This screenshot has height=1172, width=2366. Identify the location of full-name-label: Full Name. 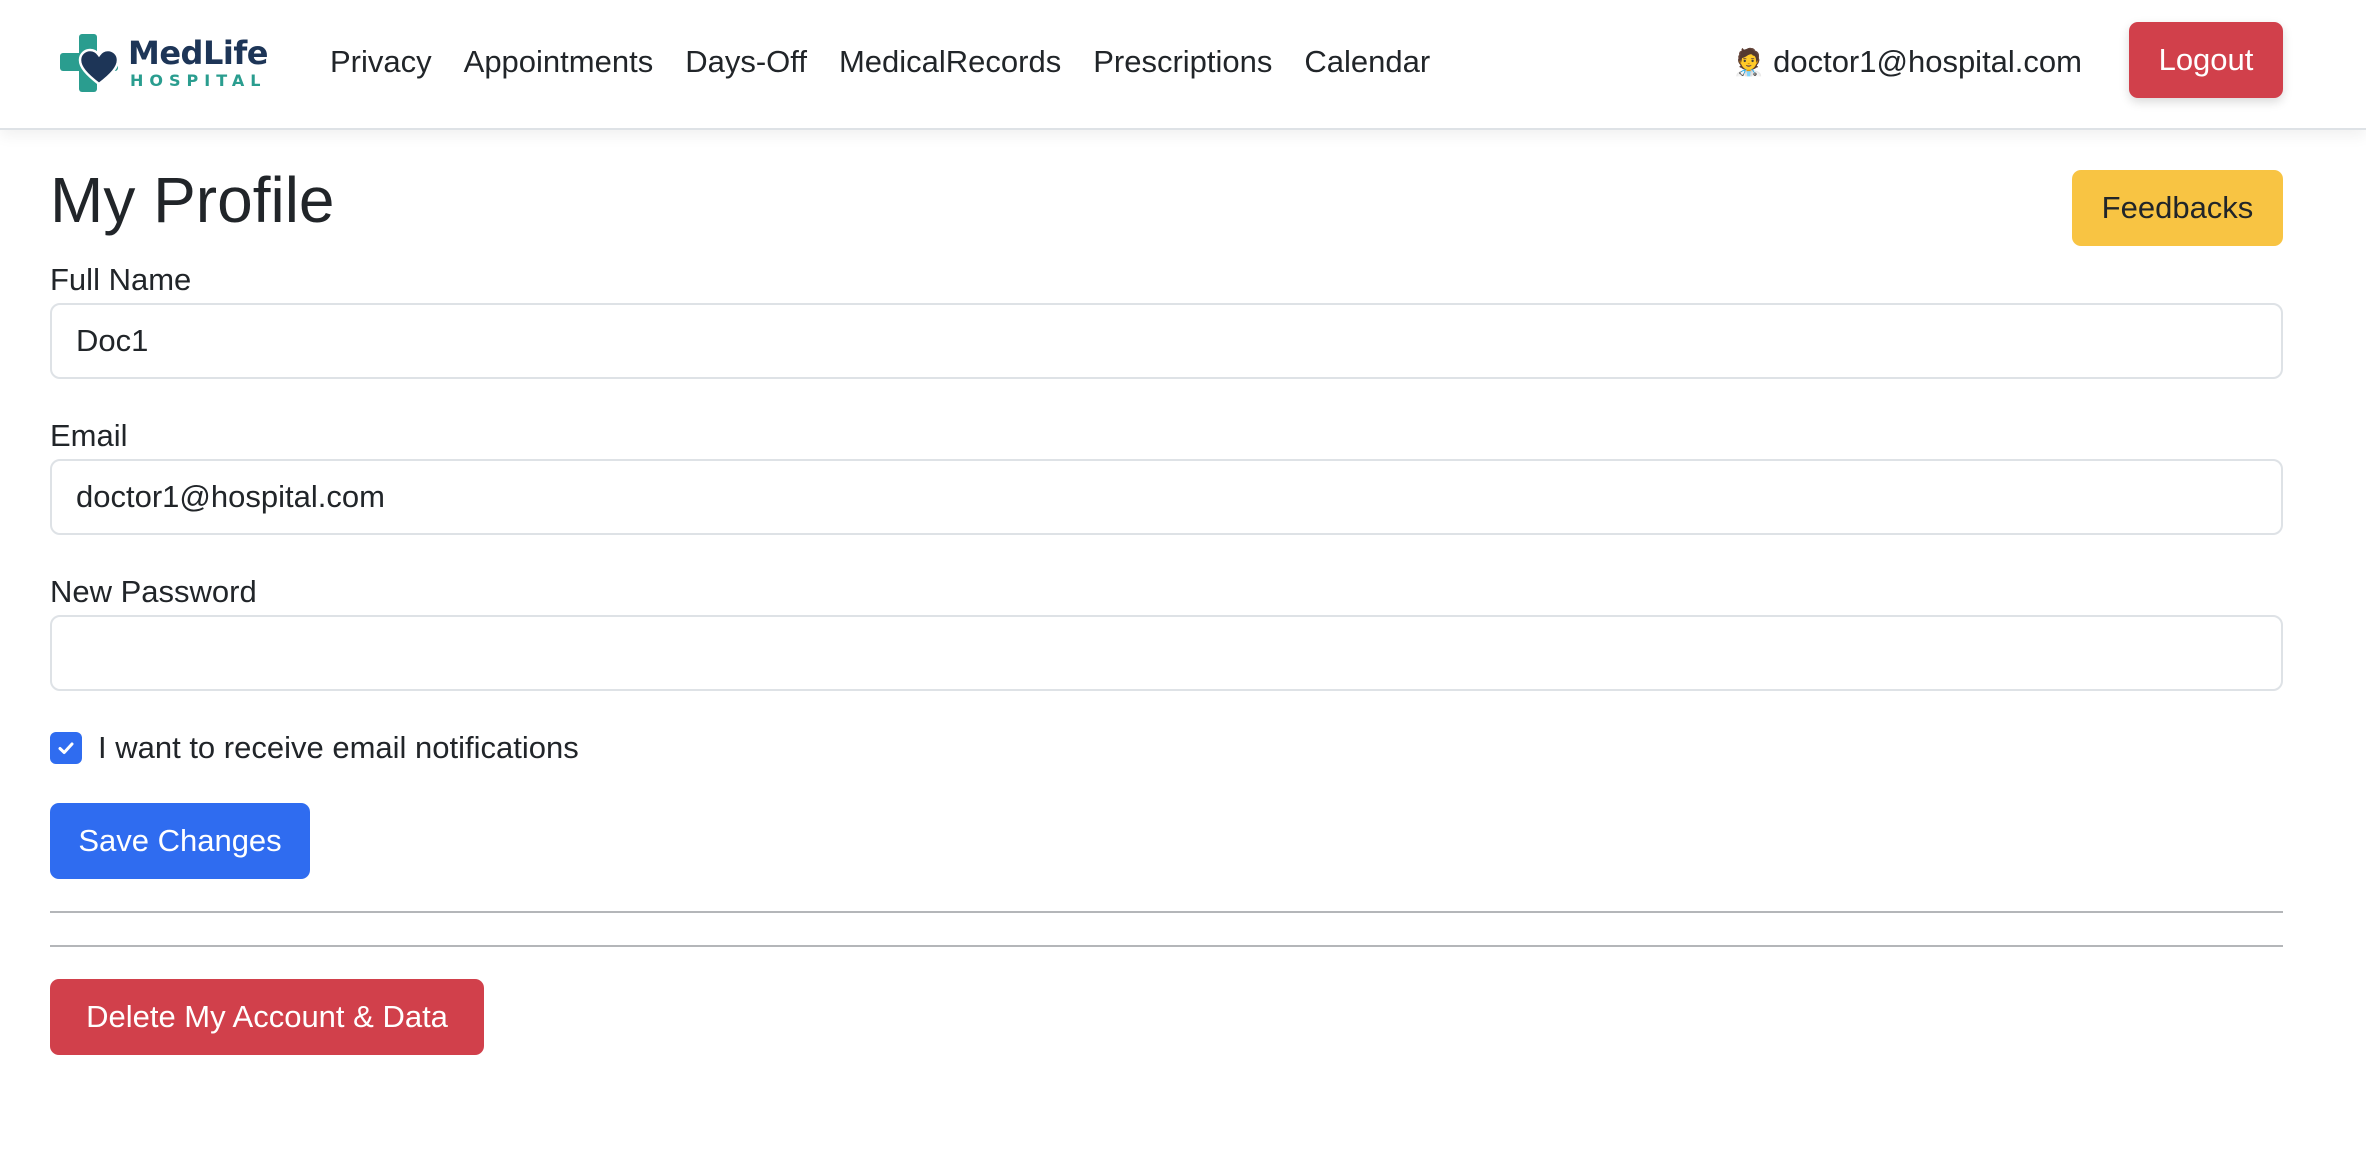
(121, 279).